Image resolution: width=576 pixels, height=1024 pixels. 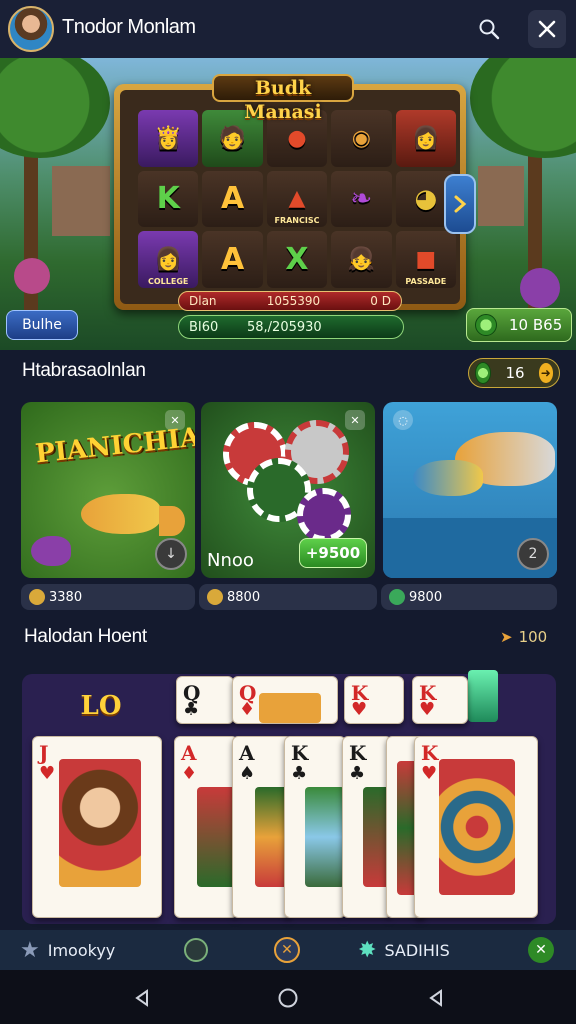 I want to click on hero-reward-pill: 10 B65, so click(x=519, y=325).